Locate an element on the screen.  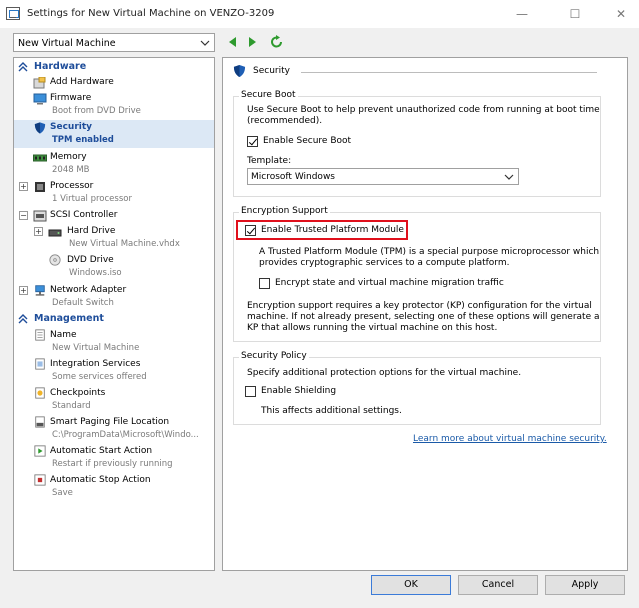
tree-item-label: Network Adapter is located at coordinates (88, 290).